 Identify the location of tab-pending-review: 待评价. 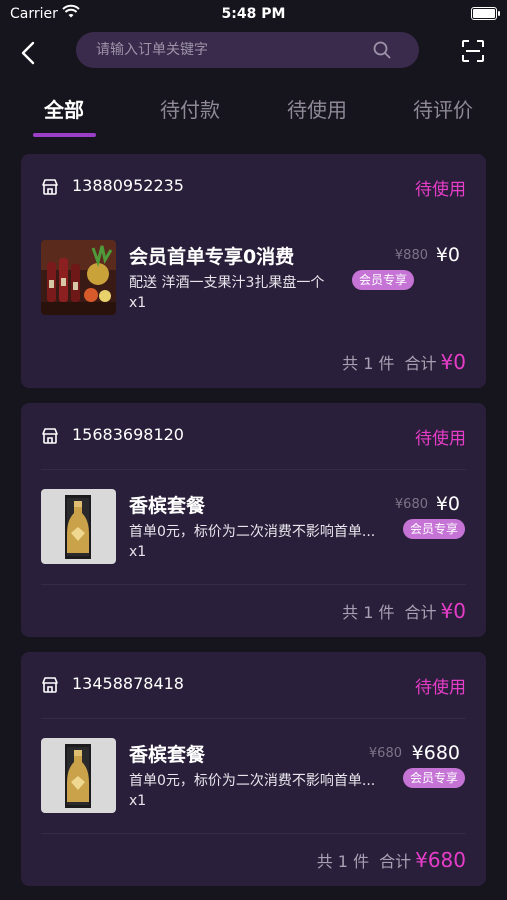
(443, 108).